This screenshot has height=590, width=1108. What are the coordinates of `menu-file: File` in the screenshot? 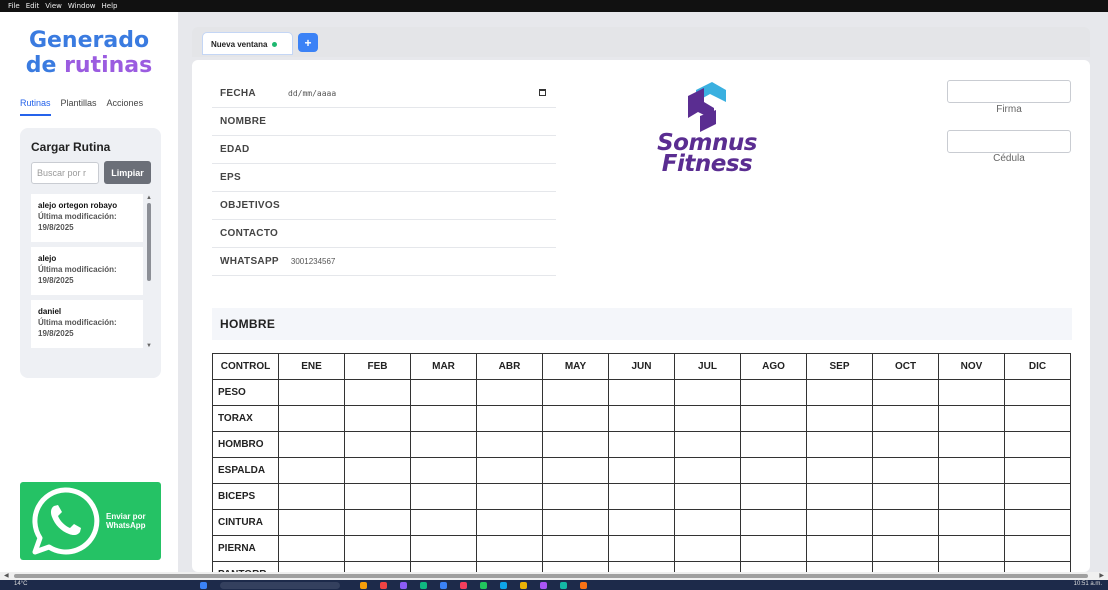 It's located at (14, 6).